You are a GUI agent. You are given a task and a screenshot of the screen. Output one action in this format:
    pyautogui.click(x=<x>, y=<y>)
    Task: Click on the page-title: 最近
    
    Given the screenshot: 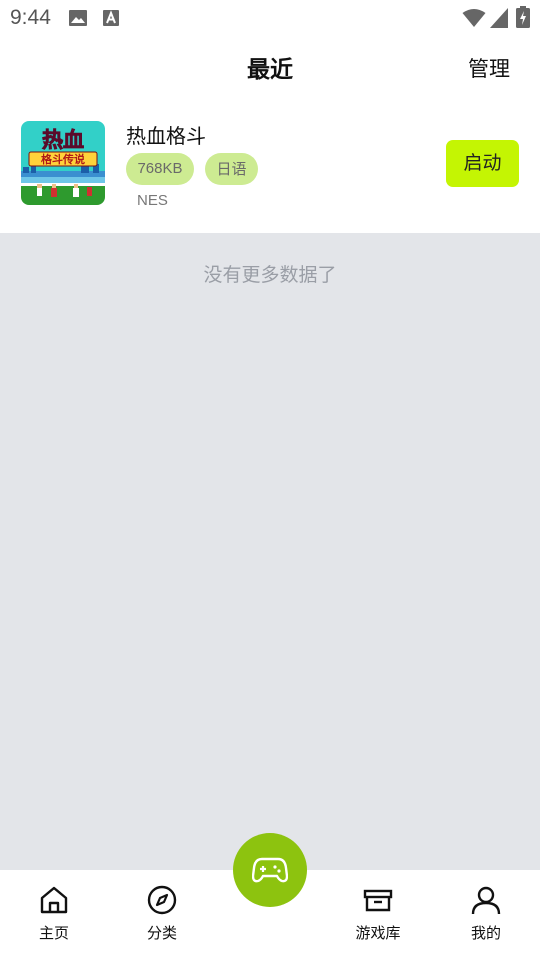 What is the action you would take?
    pyautogui.click(x=270, y=70)
    